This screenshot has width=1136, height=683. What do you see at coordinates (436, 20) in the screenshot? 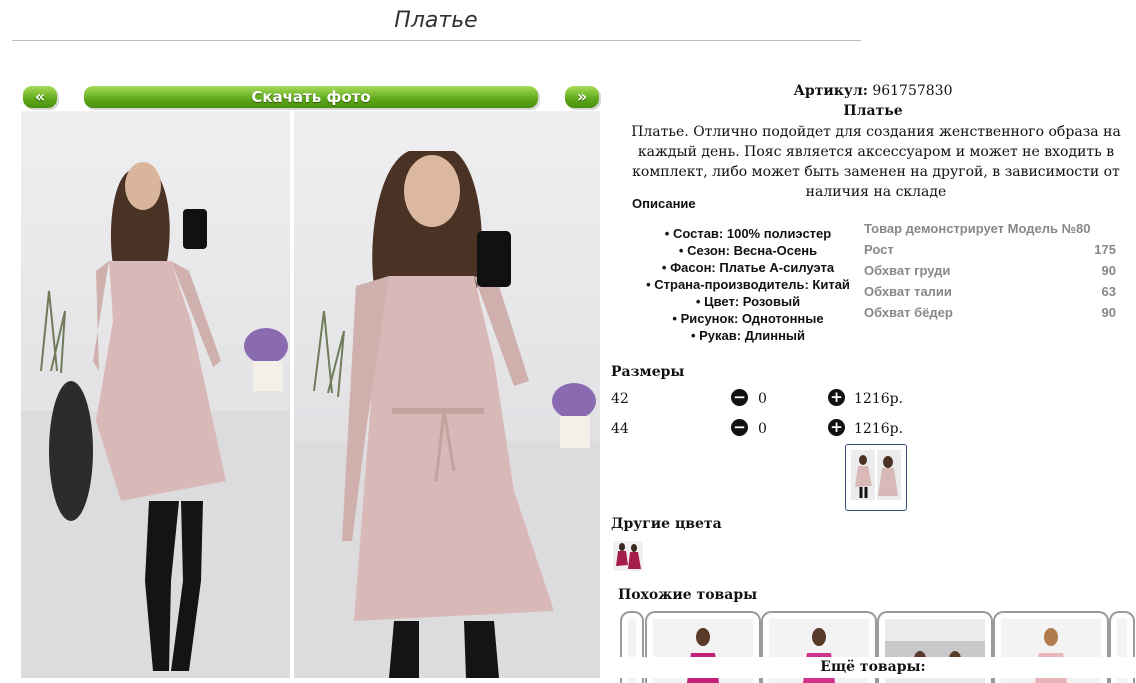
I see `page-title: Платье` at bounding box center [436, 20].